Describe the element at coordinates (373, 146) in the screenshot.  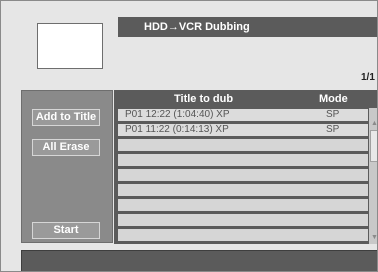
I see `scrollbar-thumb` at that location.